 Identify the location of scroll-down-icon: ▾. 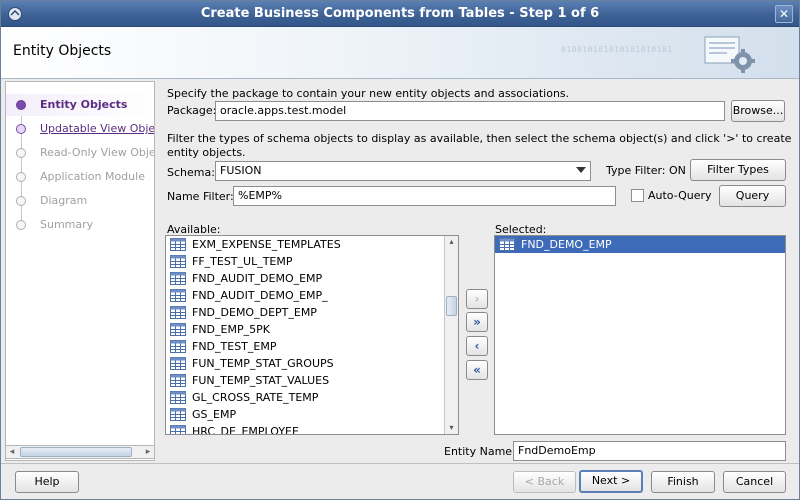
(451, 428).